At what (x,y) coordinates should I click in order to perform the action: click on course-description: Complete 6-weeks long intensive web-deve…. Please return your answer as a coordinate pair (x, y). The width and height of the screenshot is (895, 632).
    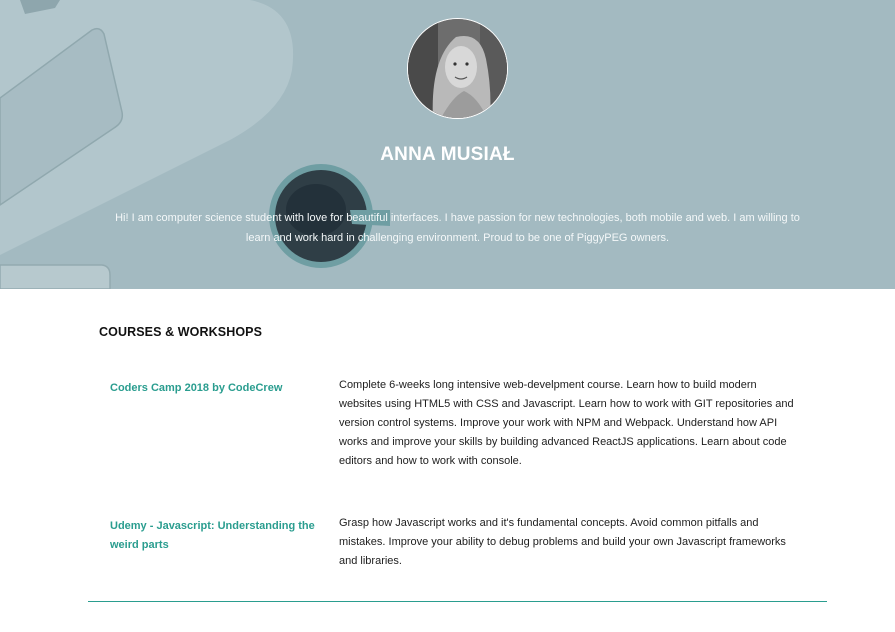
    Looking at the image, I should click on (566, 423).